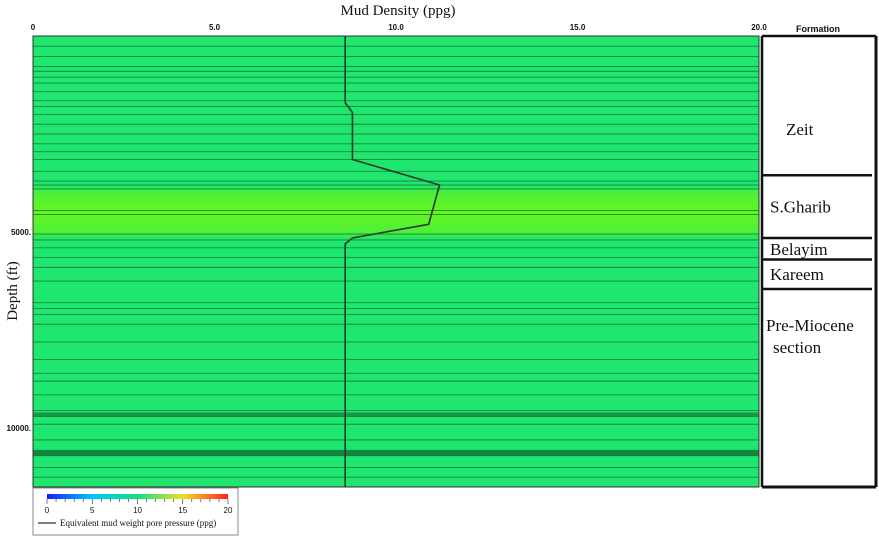 This screenshot has height=541, width=879. Describe the element at coordinates (810, 336) in the screenshot. I see `formation-label: Pre-Miocene section` at that location.